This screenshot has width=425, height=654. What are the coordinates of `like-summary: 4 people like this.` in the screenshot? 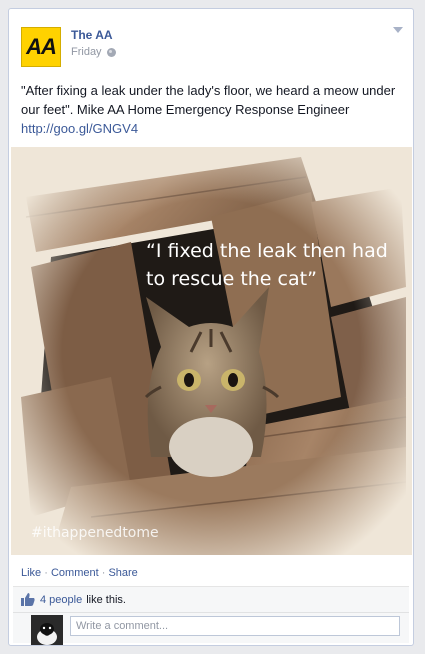 It's located at (73, 599).